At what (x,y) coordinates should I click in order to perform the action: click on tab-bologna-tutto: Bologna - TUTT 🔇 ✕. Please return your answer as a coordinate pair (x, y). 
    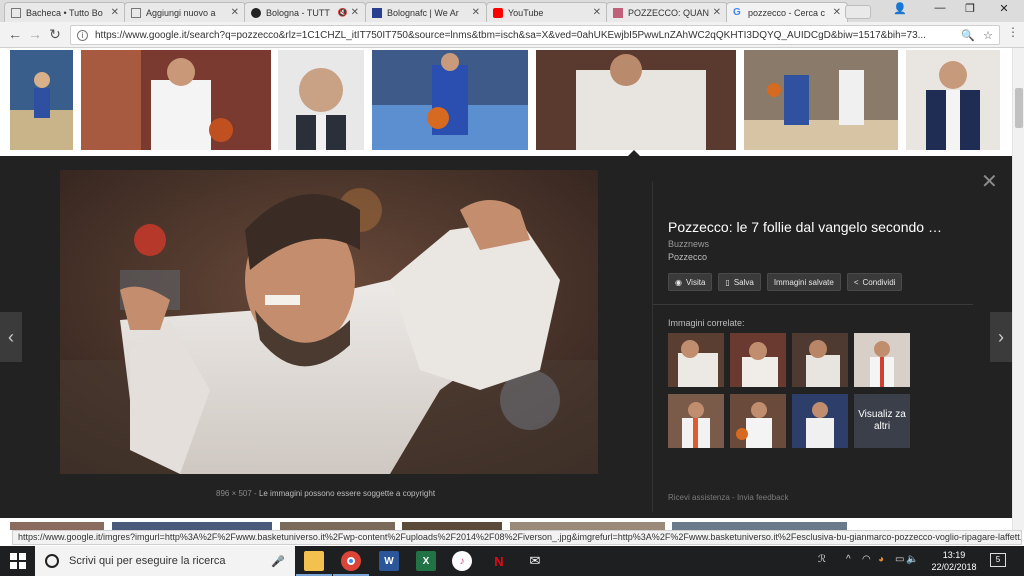
    Looking at the image, I should click on (305, 12).